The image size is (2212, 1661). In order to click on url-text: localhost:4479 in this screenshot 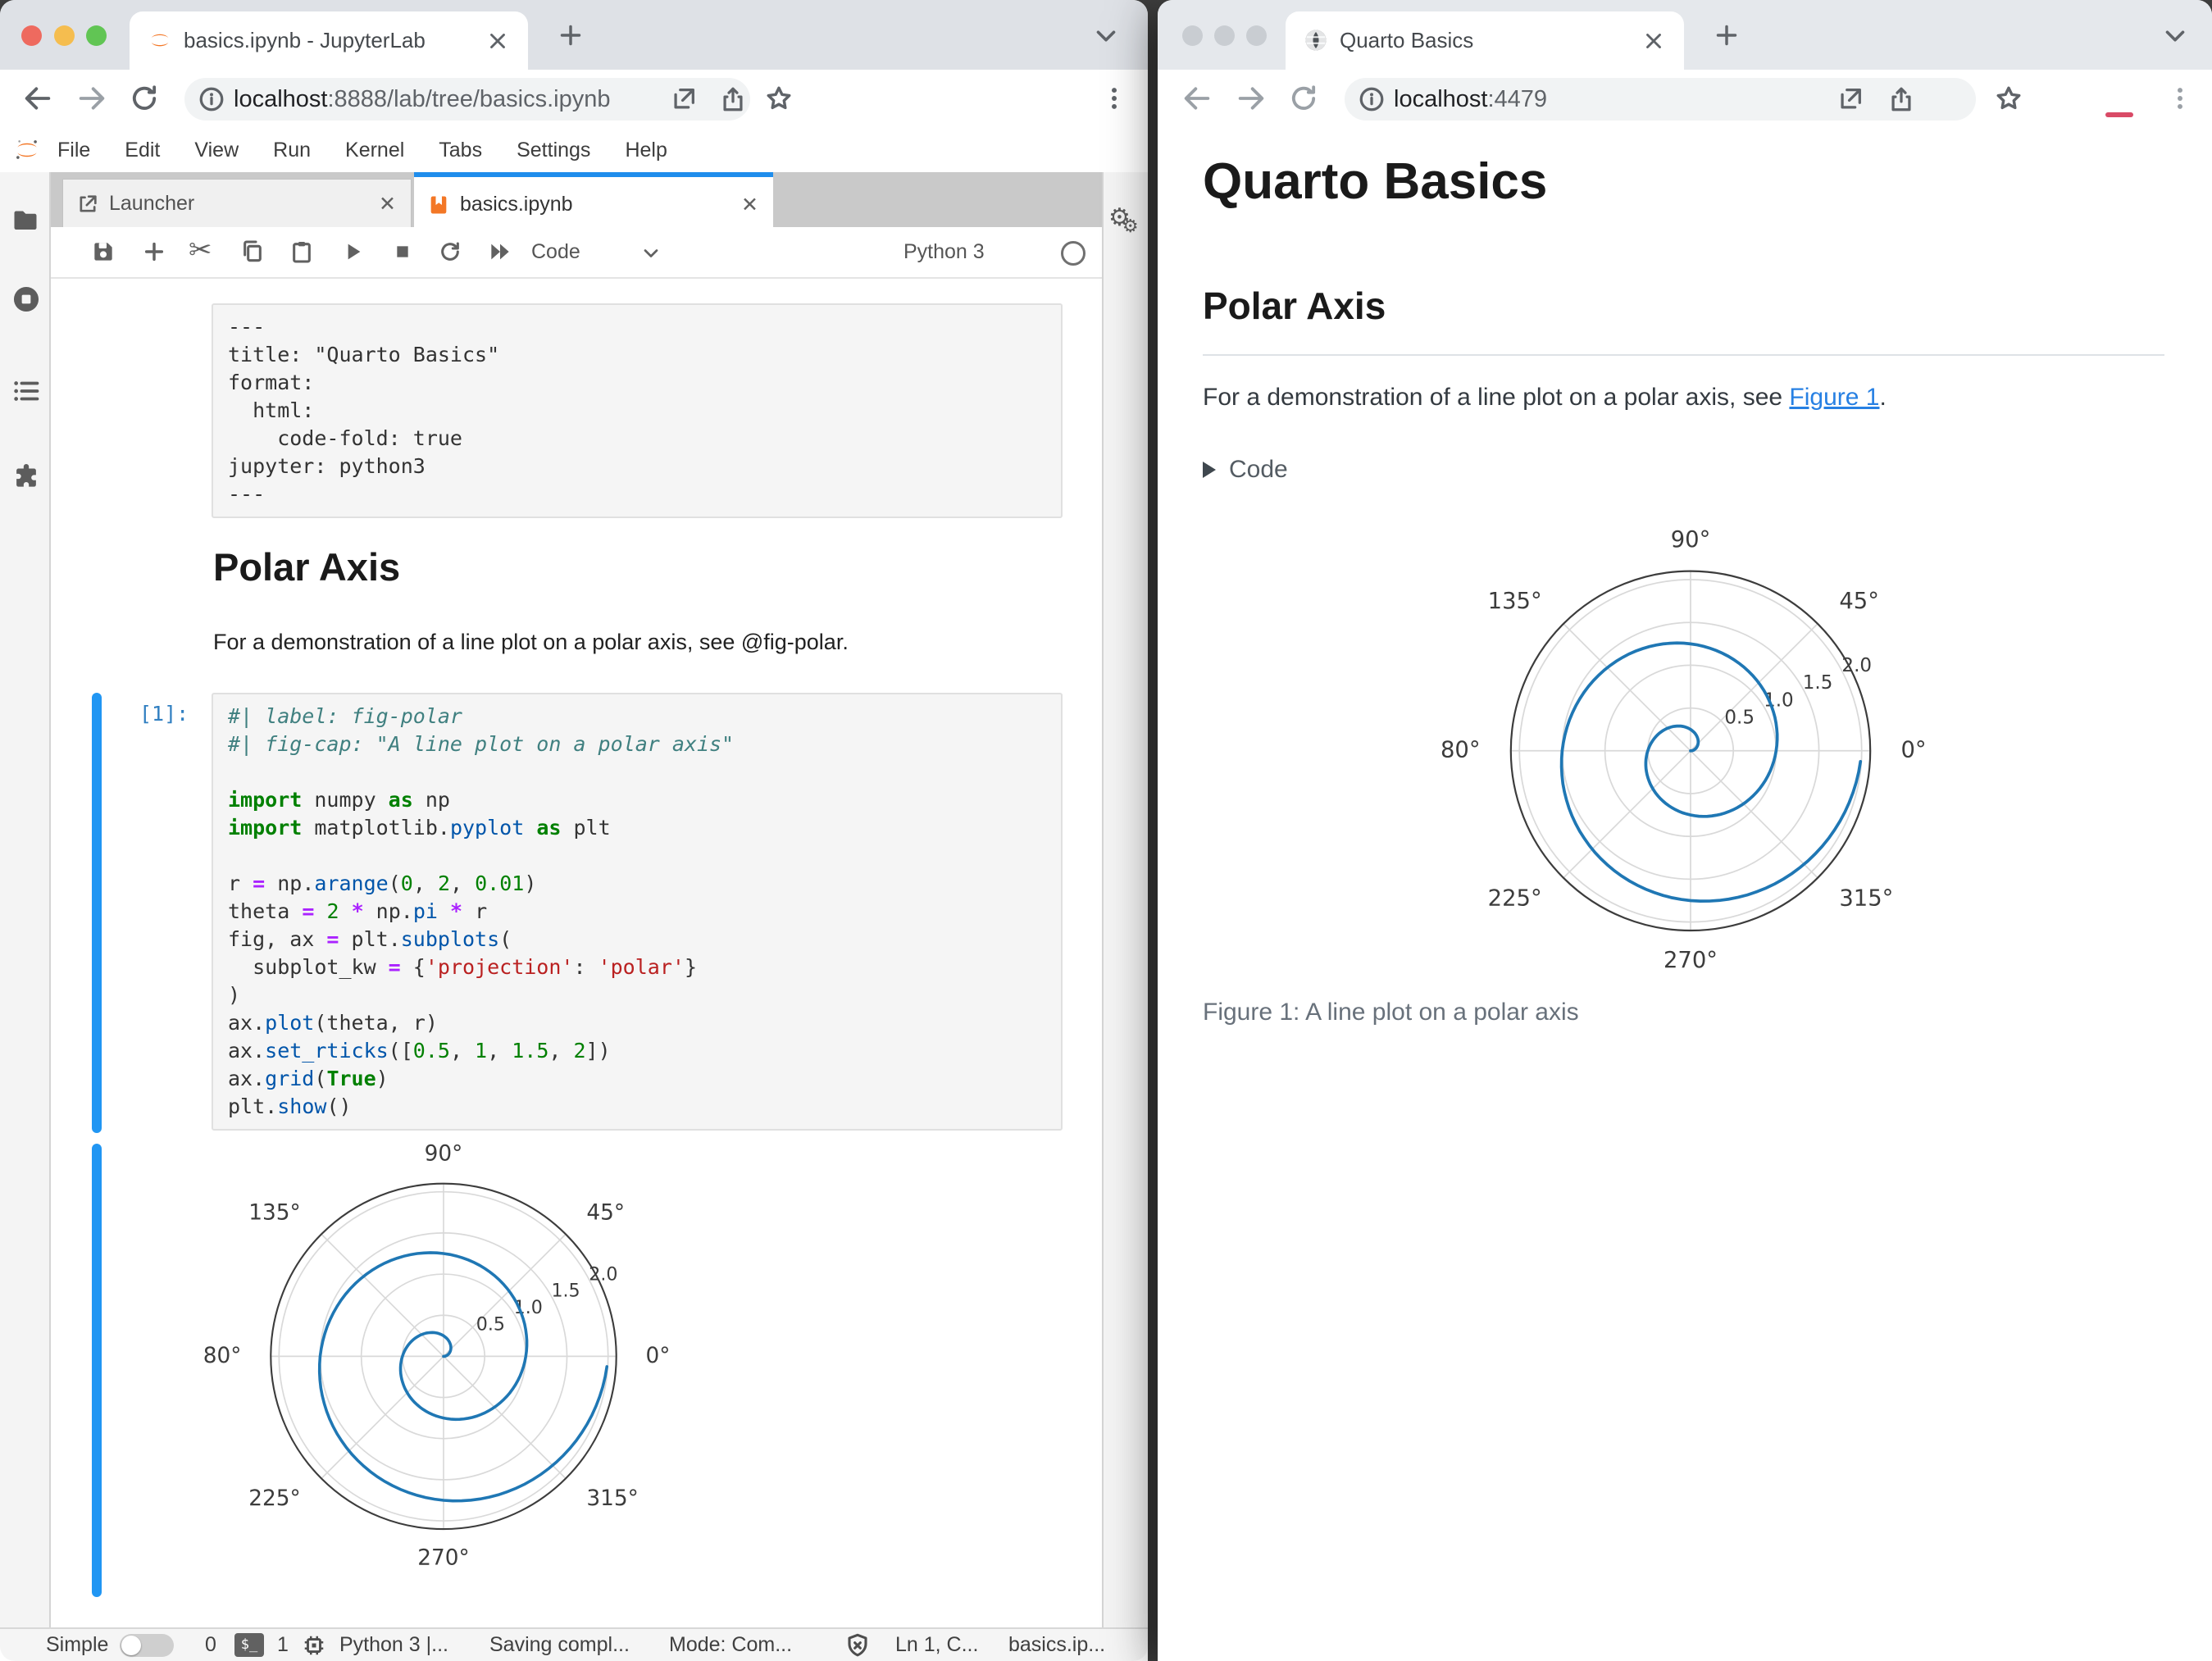, I will do `click(1471, 99)`.